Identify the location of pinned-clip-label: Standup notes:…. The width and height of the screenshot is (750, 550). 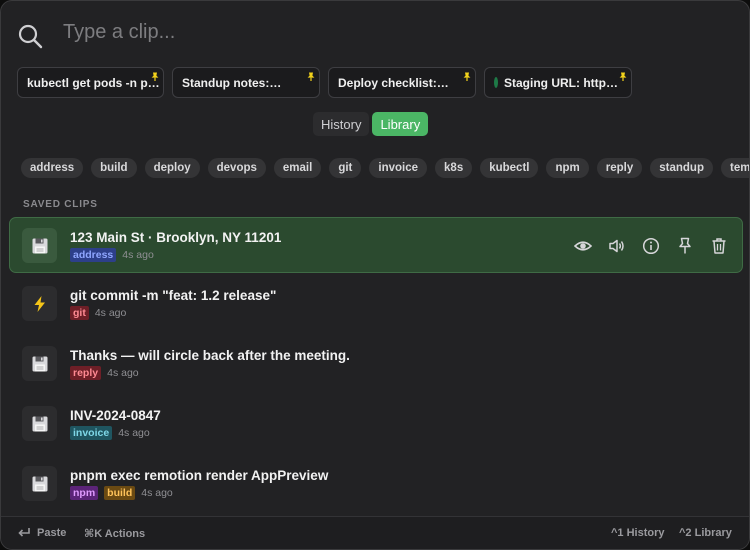
(232, 82).